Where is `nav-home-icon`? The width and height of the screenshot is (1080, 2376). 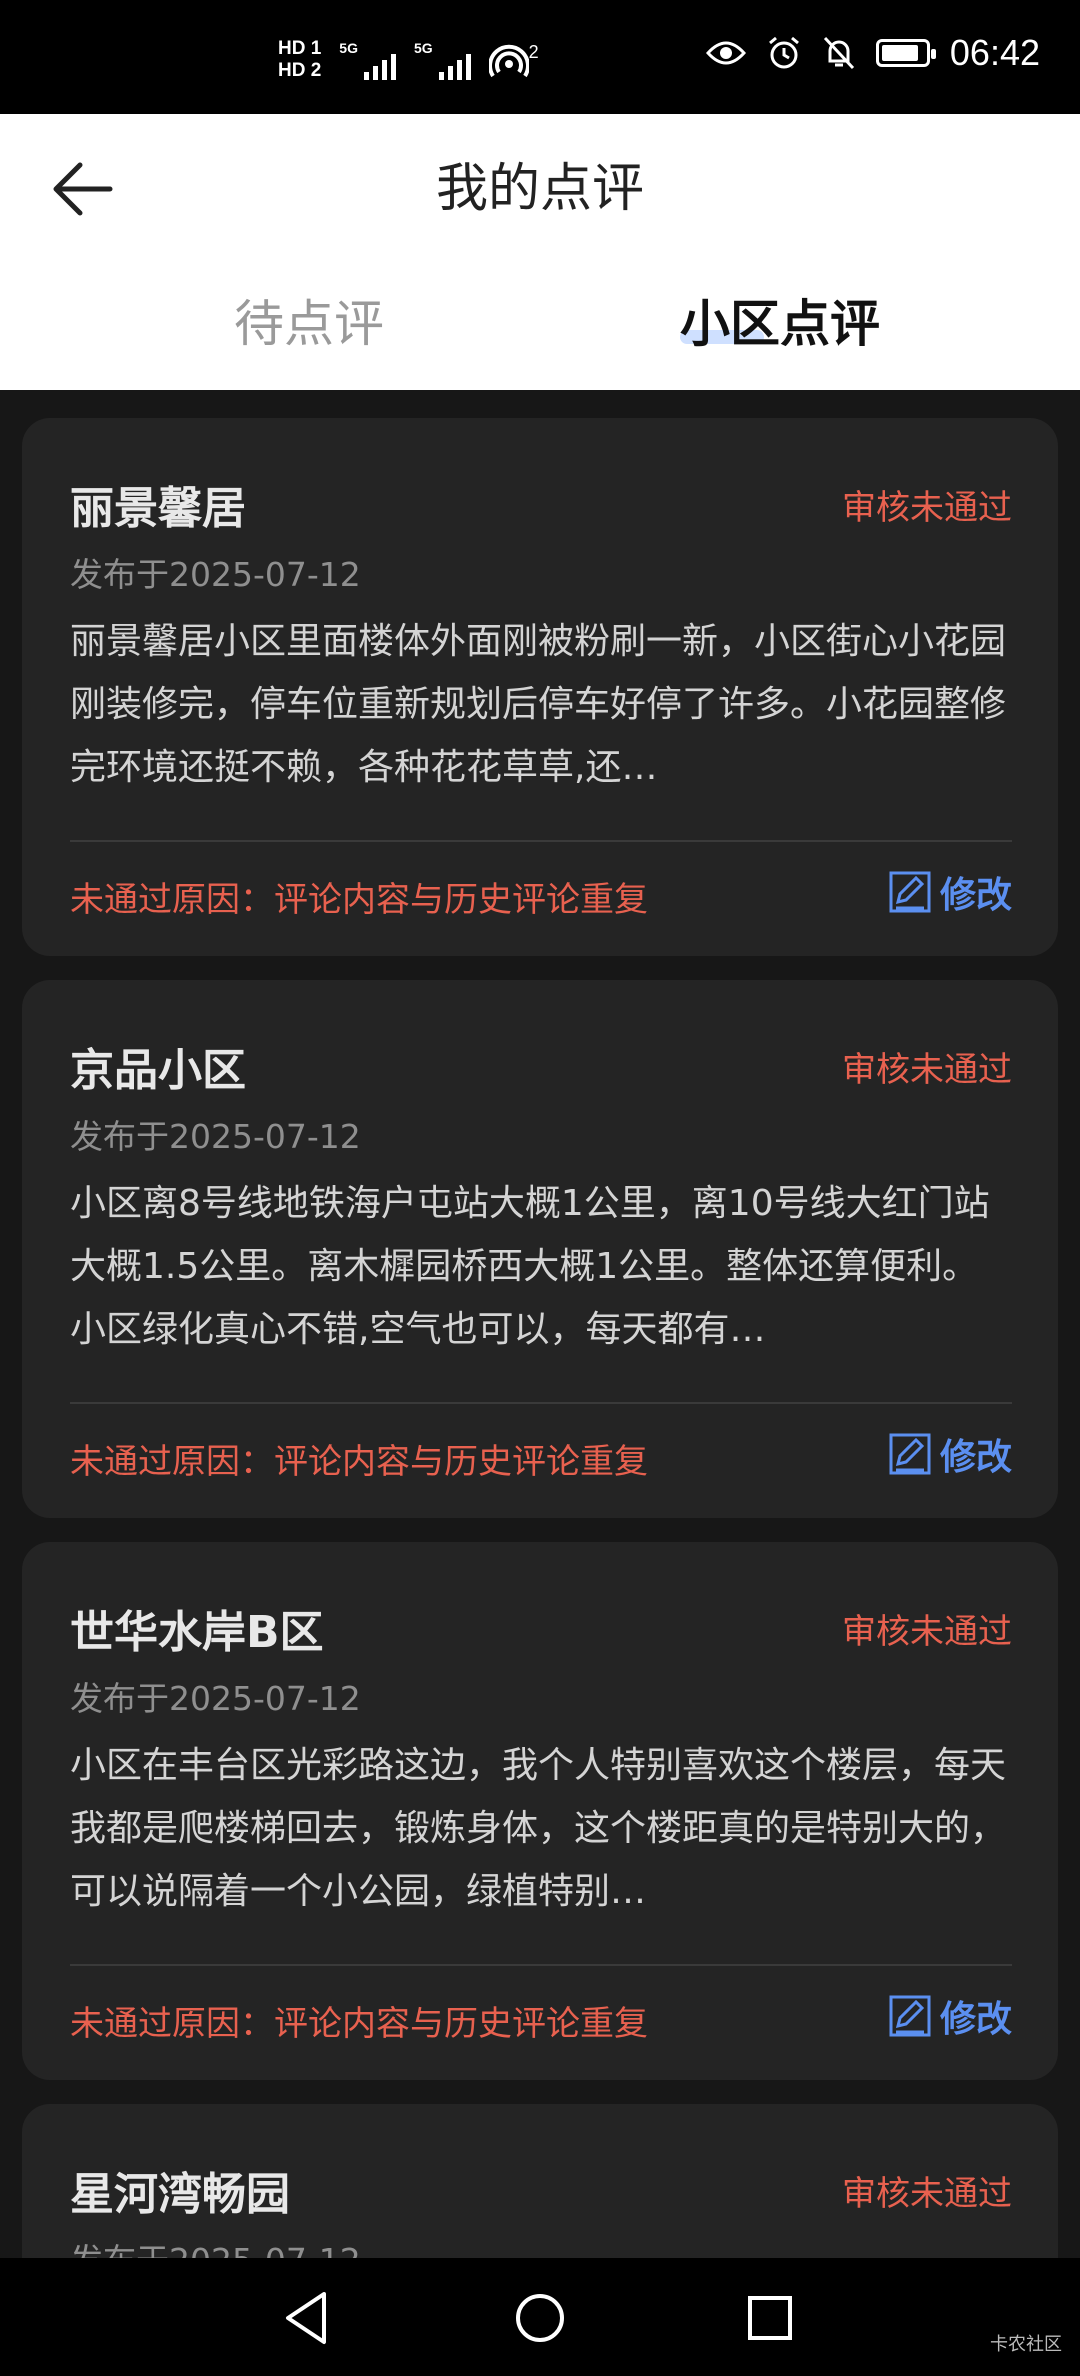 nav-home-icon is located at coordinates (540, 2318).